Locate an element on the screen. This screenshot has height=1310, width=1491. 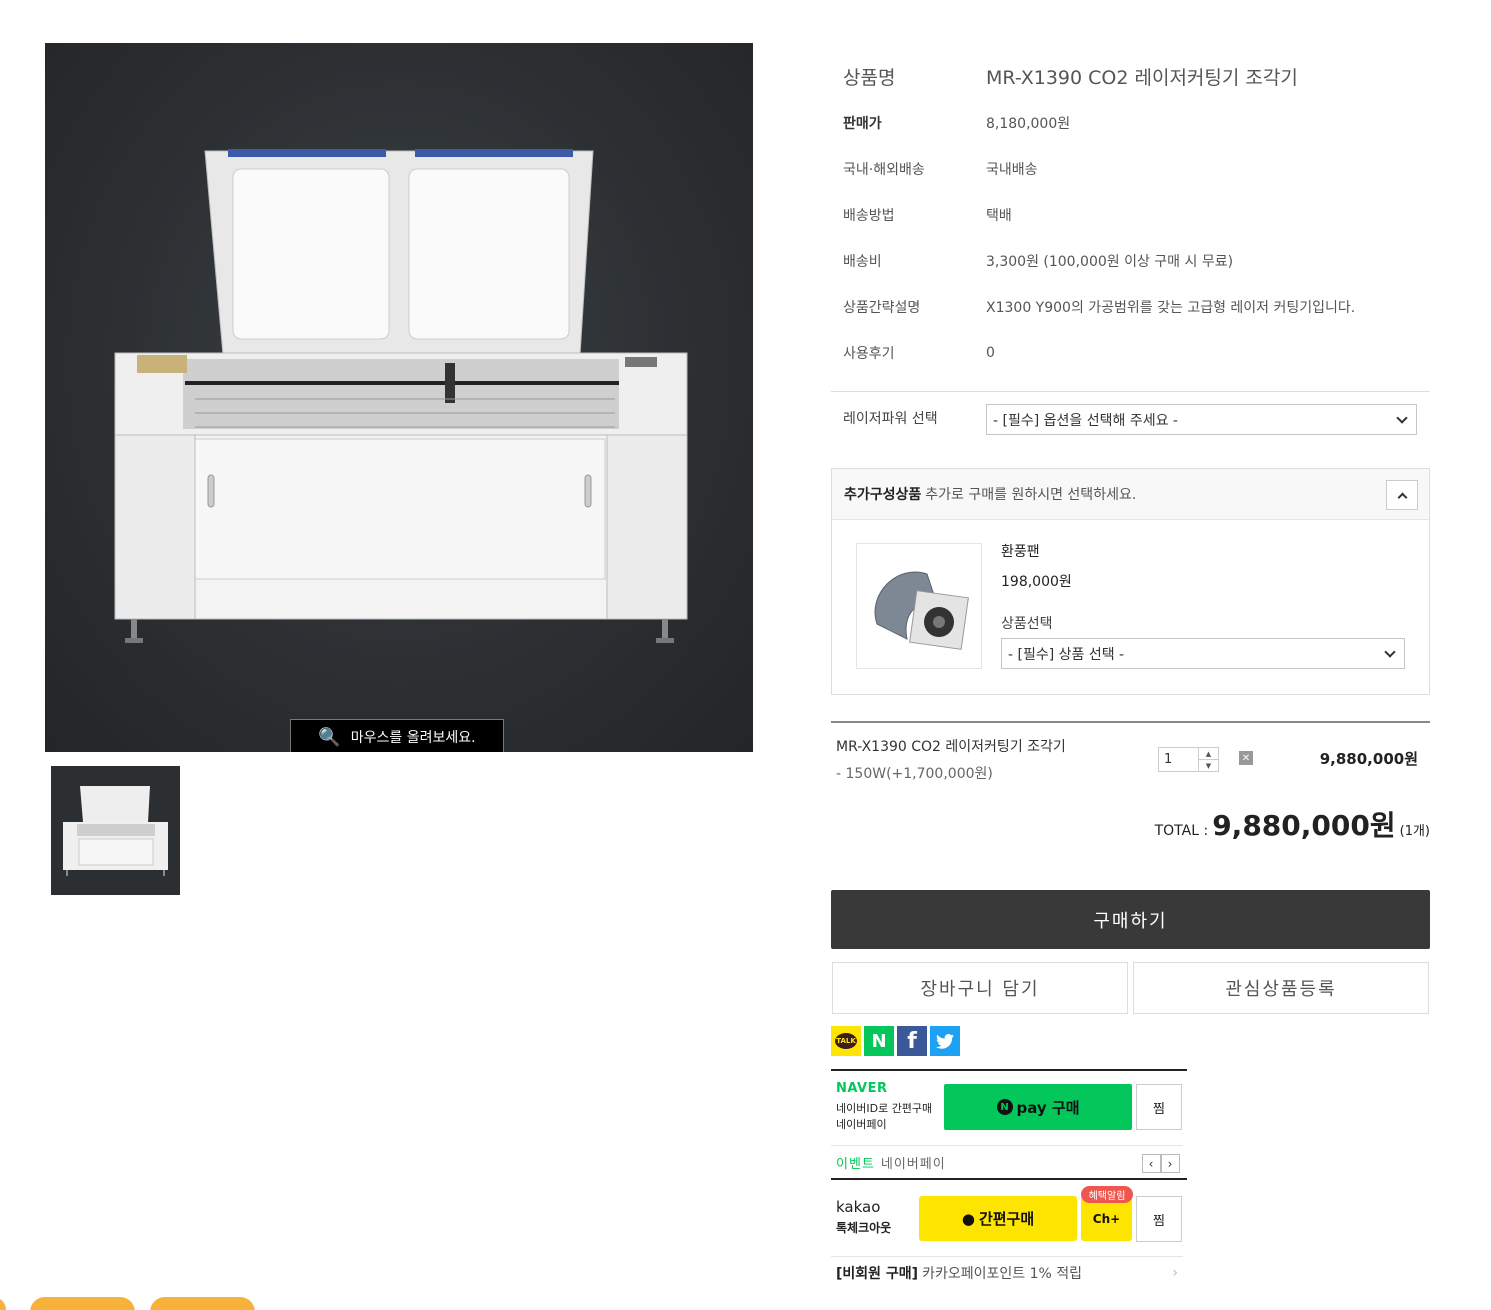
info-label: 국내·해외배송 is located at coordinates (884, 170).